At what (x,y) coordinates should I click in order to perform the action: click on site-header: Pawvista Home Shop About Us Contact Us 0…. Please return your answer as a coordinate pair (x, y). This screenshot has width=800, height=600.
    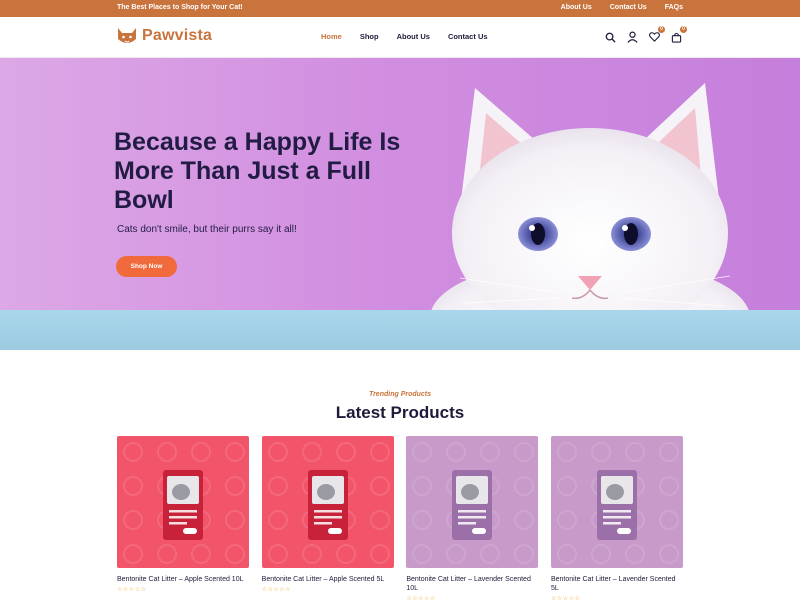
    Looking at the image, I should click on (400, 37).